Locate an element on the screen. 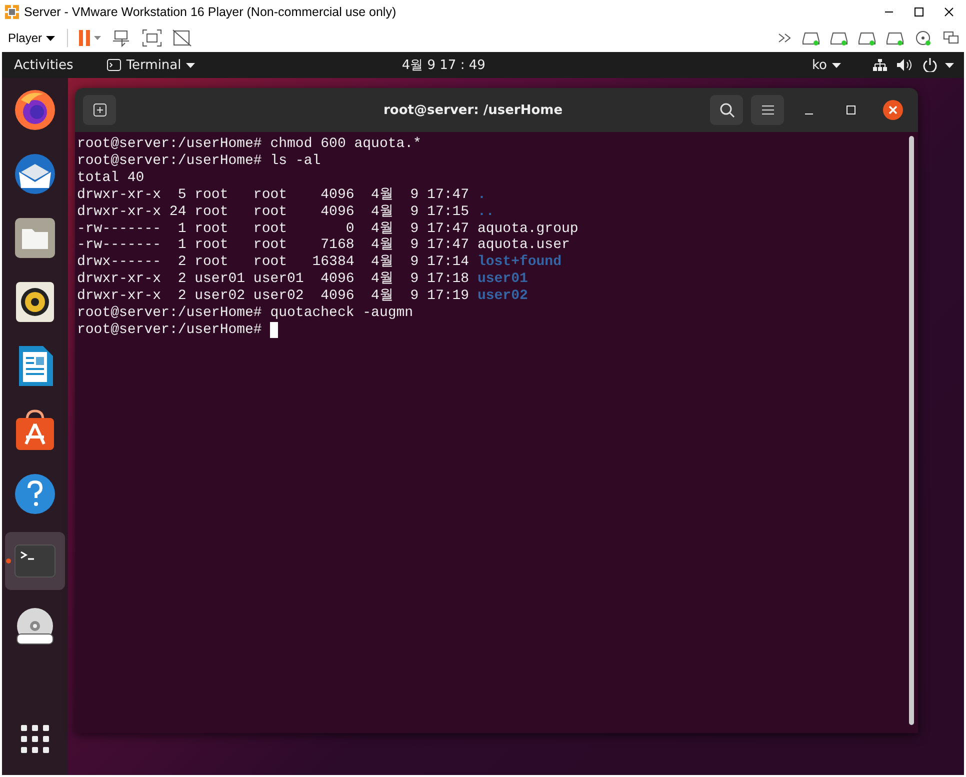  app-menu: Terminal is located at coordinates (151, 65).